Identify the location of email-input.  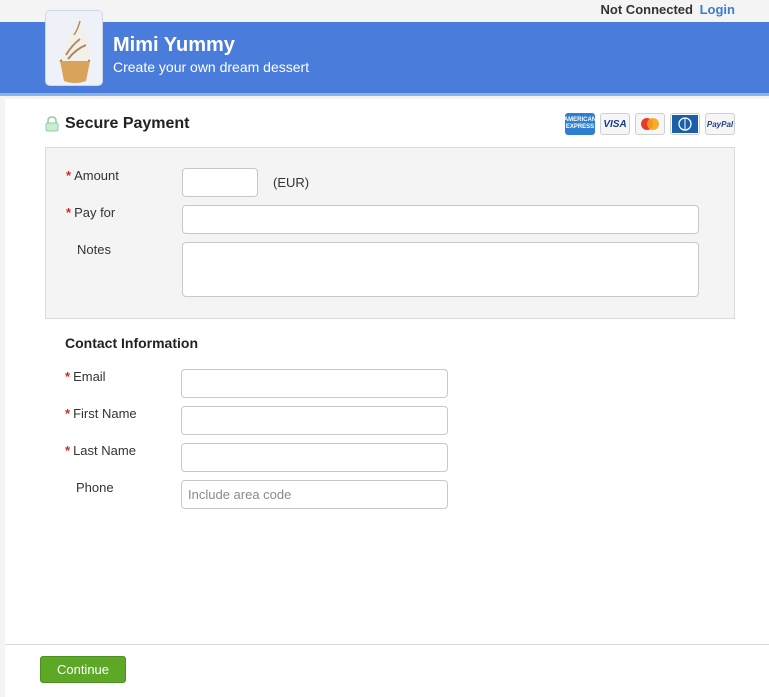
(314, 383).